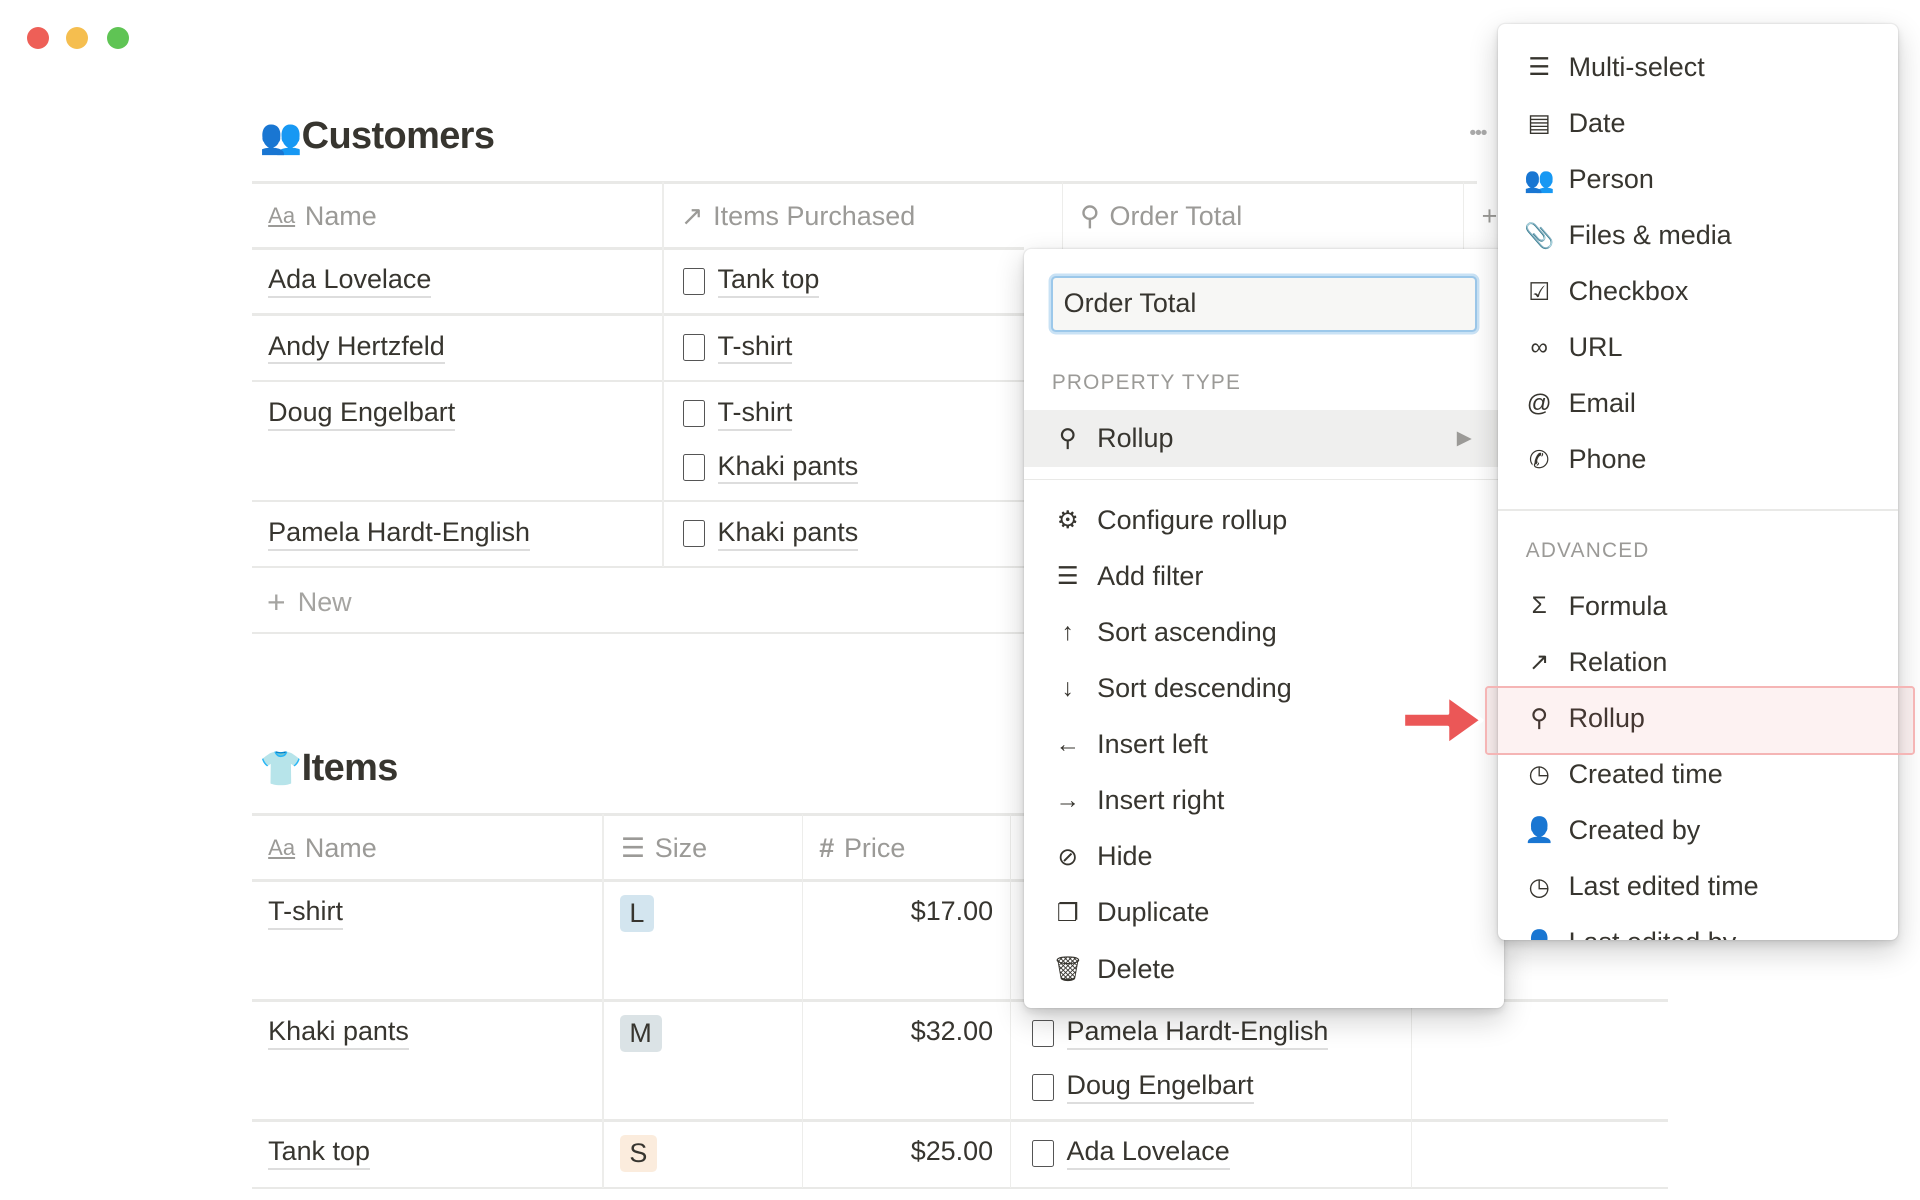 The width and height of the screenshot is (1920, 1200). I want to click on price-cell: $17.00, so click(952, 911).